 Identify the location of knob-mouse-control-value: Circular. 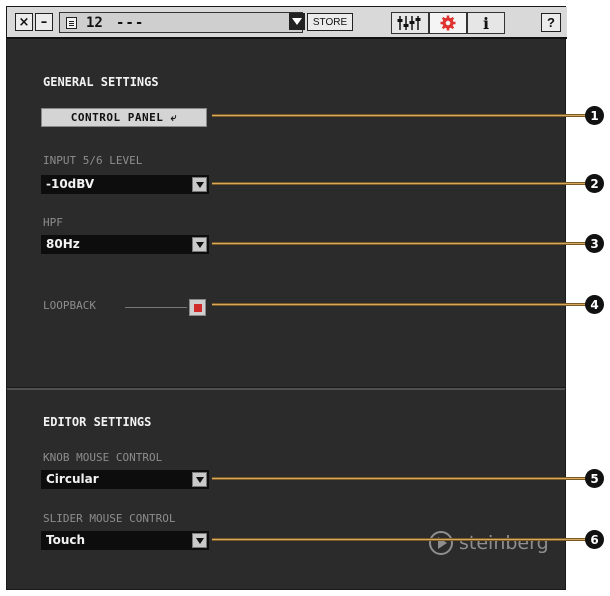
(72, 479).